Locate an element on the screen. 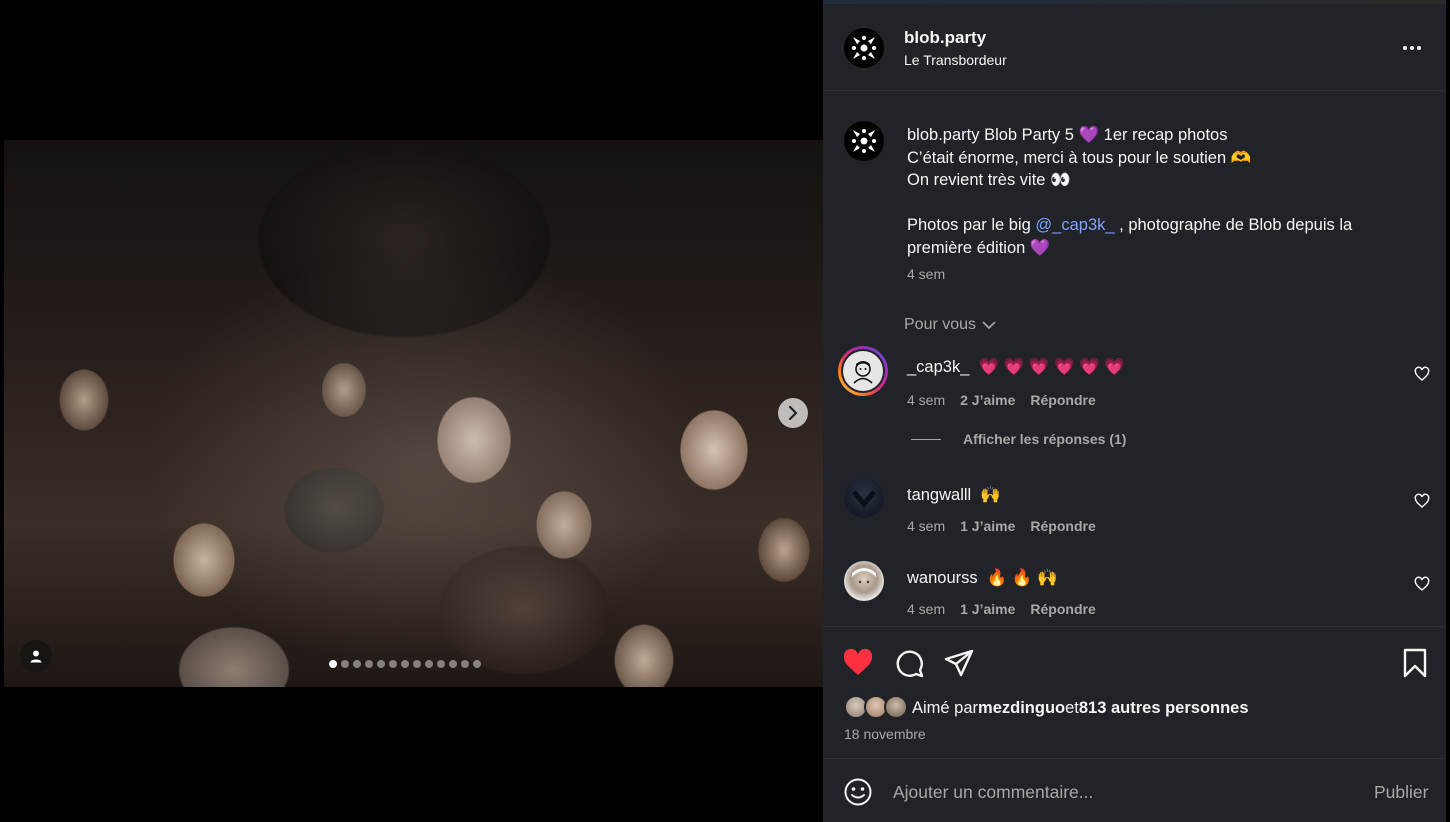 The width and height of the screenshot is (1450, 822). comment-text: 🔥 🔥 🙌 is located at coordinates (1022, 578).